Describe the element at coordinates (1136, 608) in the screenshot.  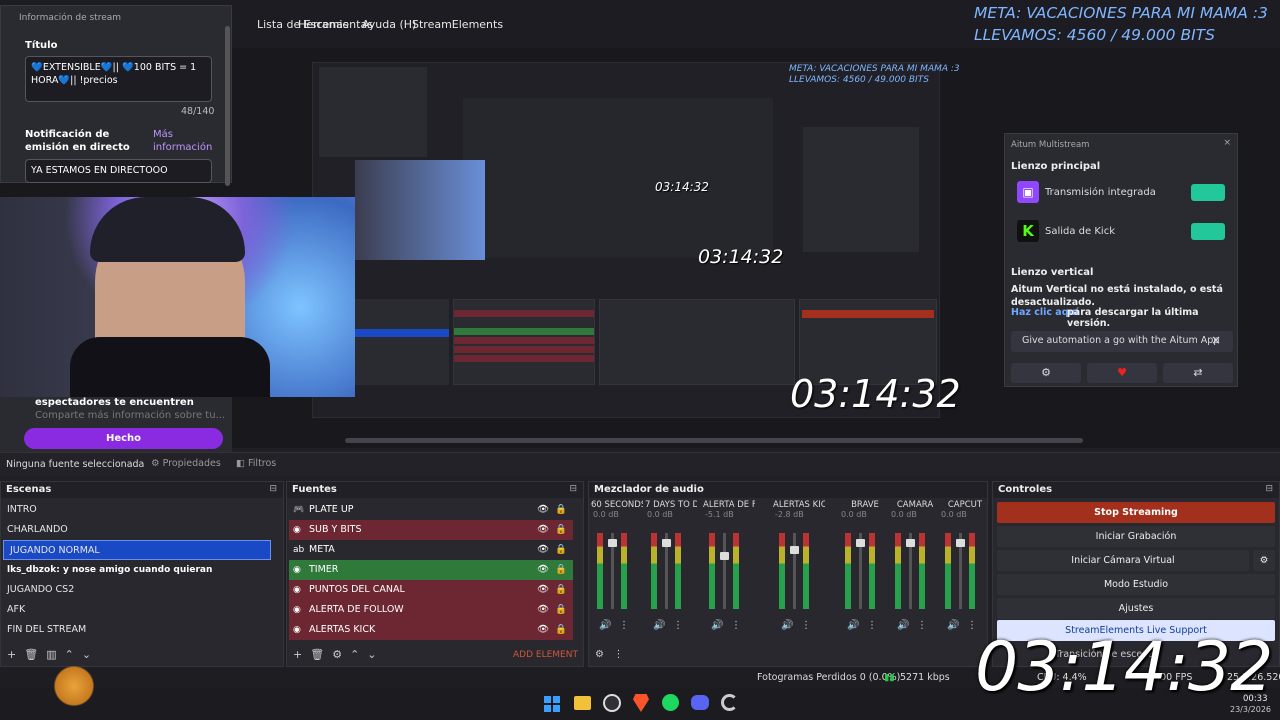
I see `settings-button: Ajustes` at that location.